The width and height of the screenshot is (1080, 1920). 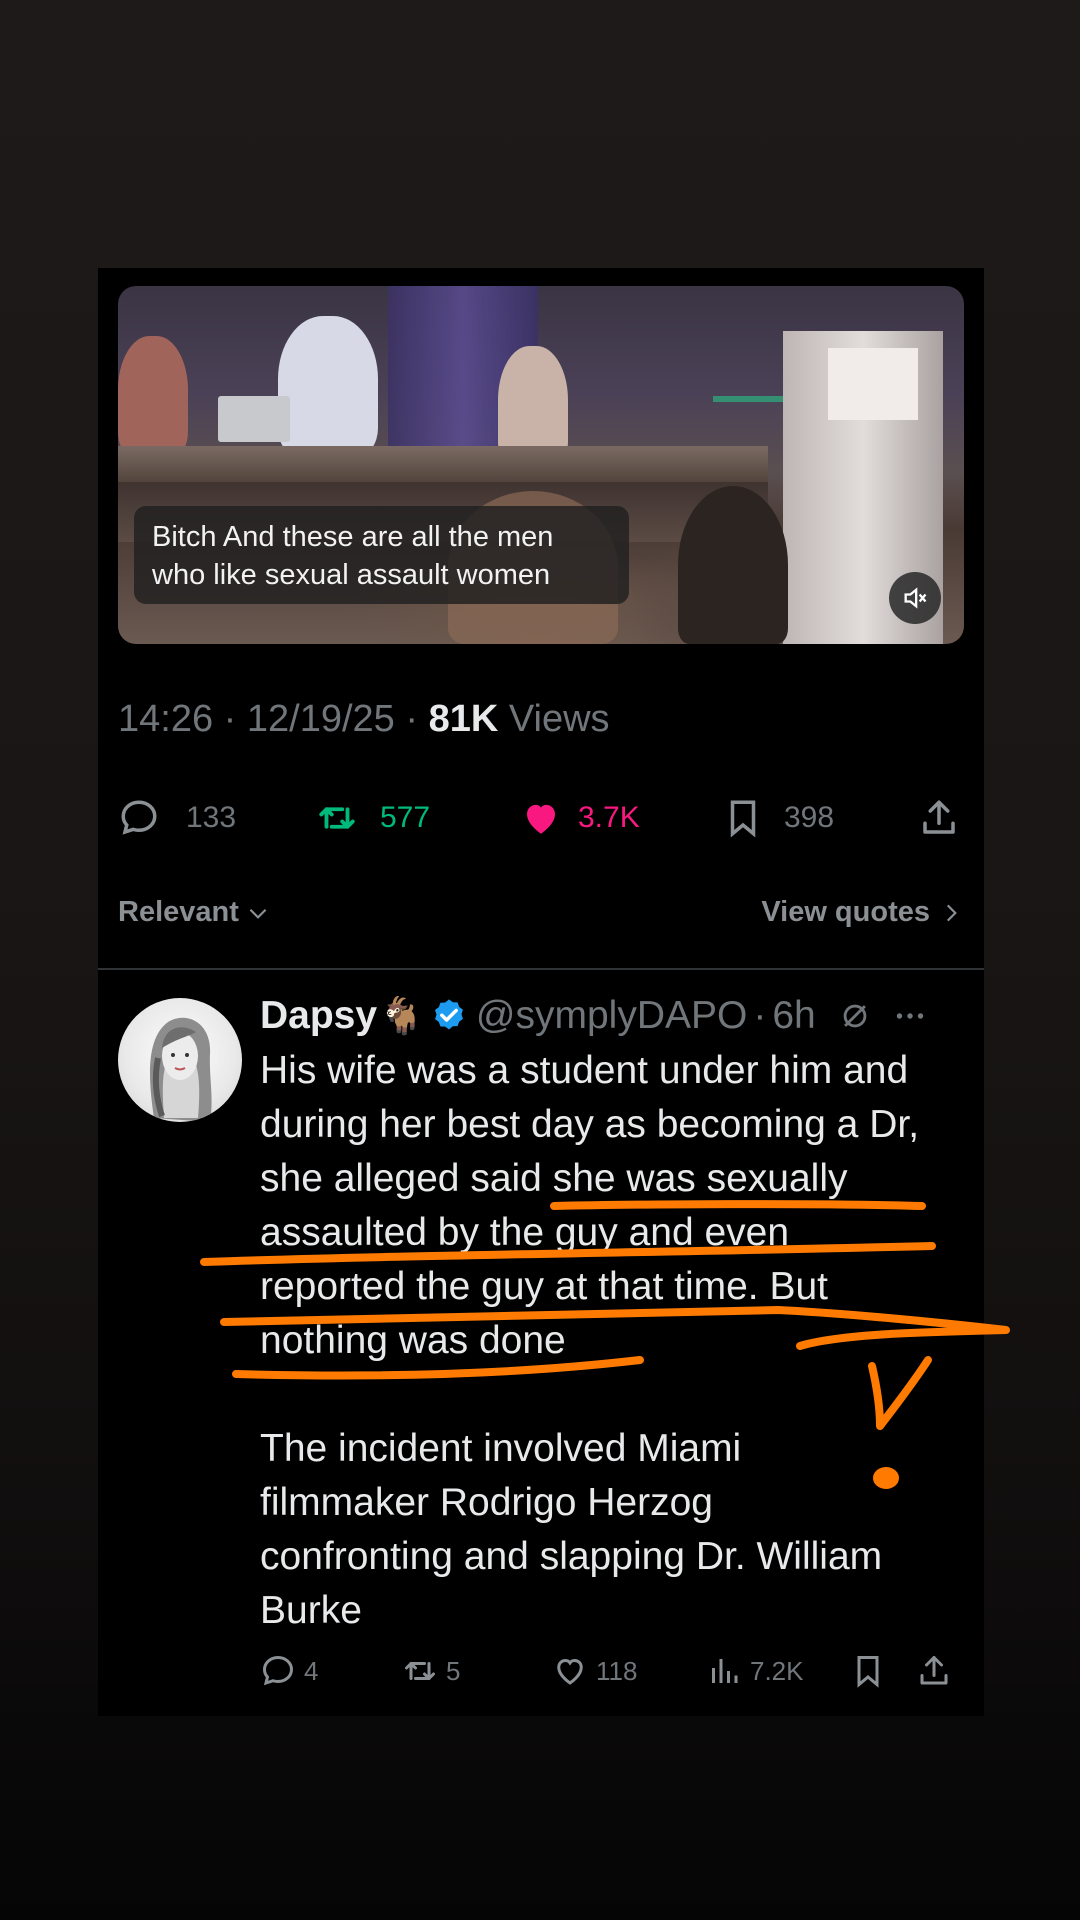 I want to click on reply-text-line: reported the guy at that time. But, so click(x=544, y=1286).